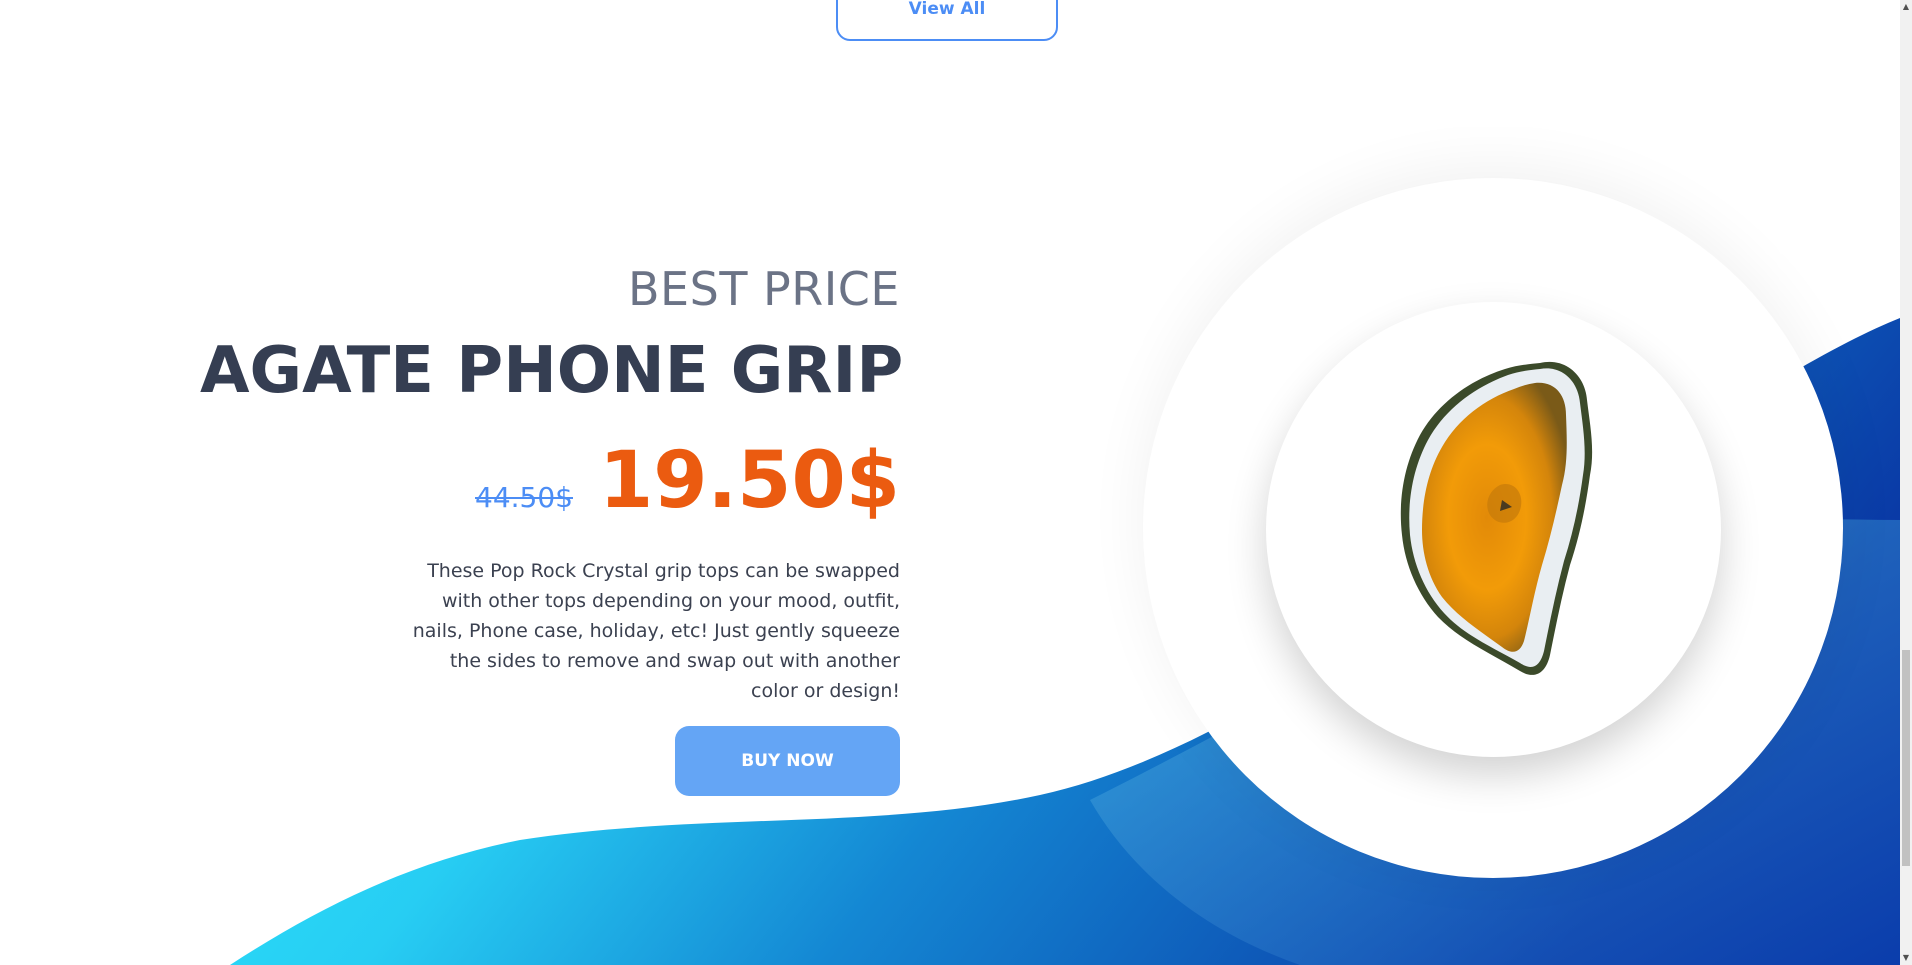 The image size is (1912, 965). Describe the element at coordinates (787, 760) in the screenshot. I see `buy-now-button: BUY NOW` at that location.